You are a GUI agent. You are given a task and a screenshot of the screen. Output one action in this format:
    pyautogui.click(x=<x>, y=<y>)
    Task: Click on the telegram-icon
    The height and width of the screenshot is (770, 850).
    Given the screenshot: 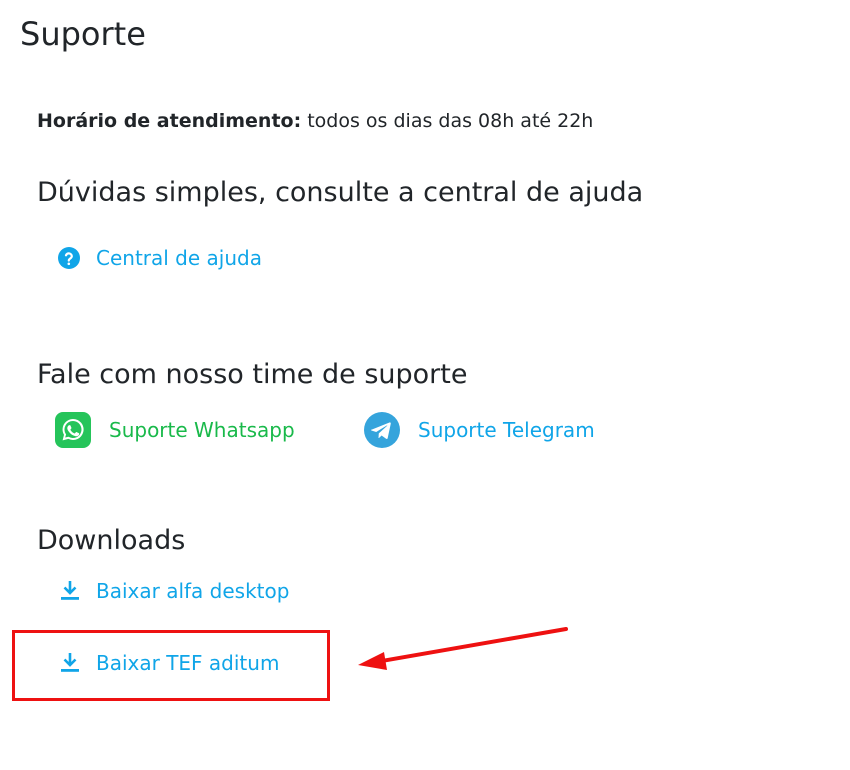 What is the action you would take?
    pyautogui.click(x=382, y=430)
    